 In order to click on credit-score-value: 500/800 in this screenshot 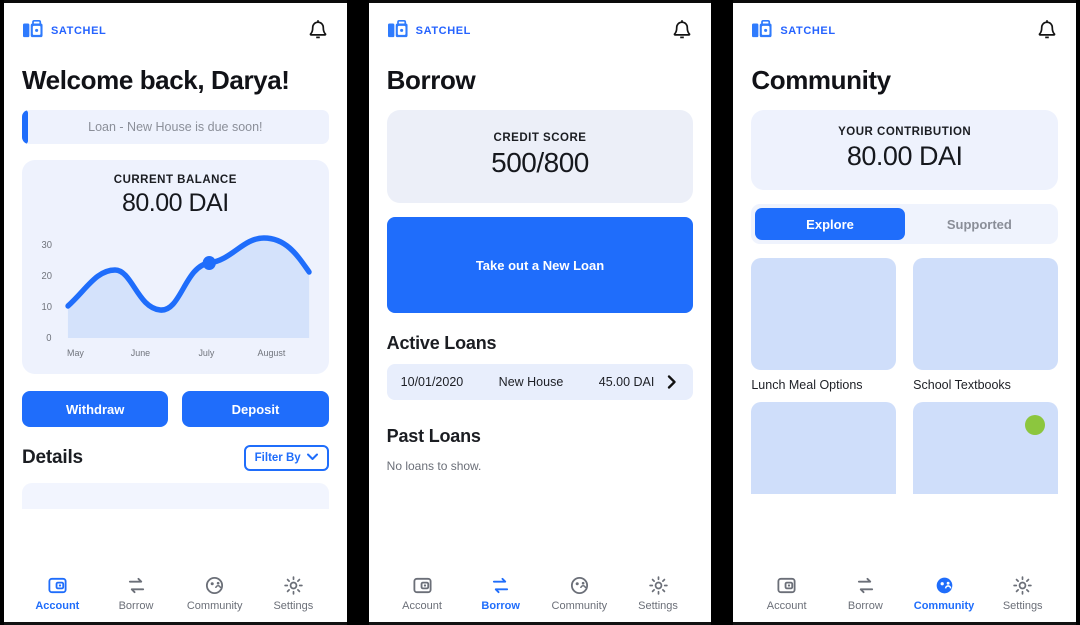, I will do `click(540, 162)`.